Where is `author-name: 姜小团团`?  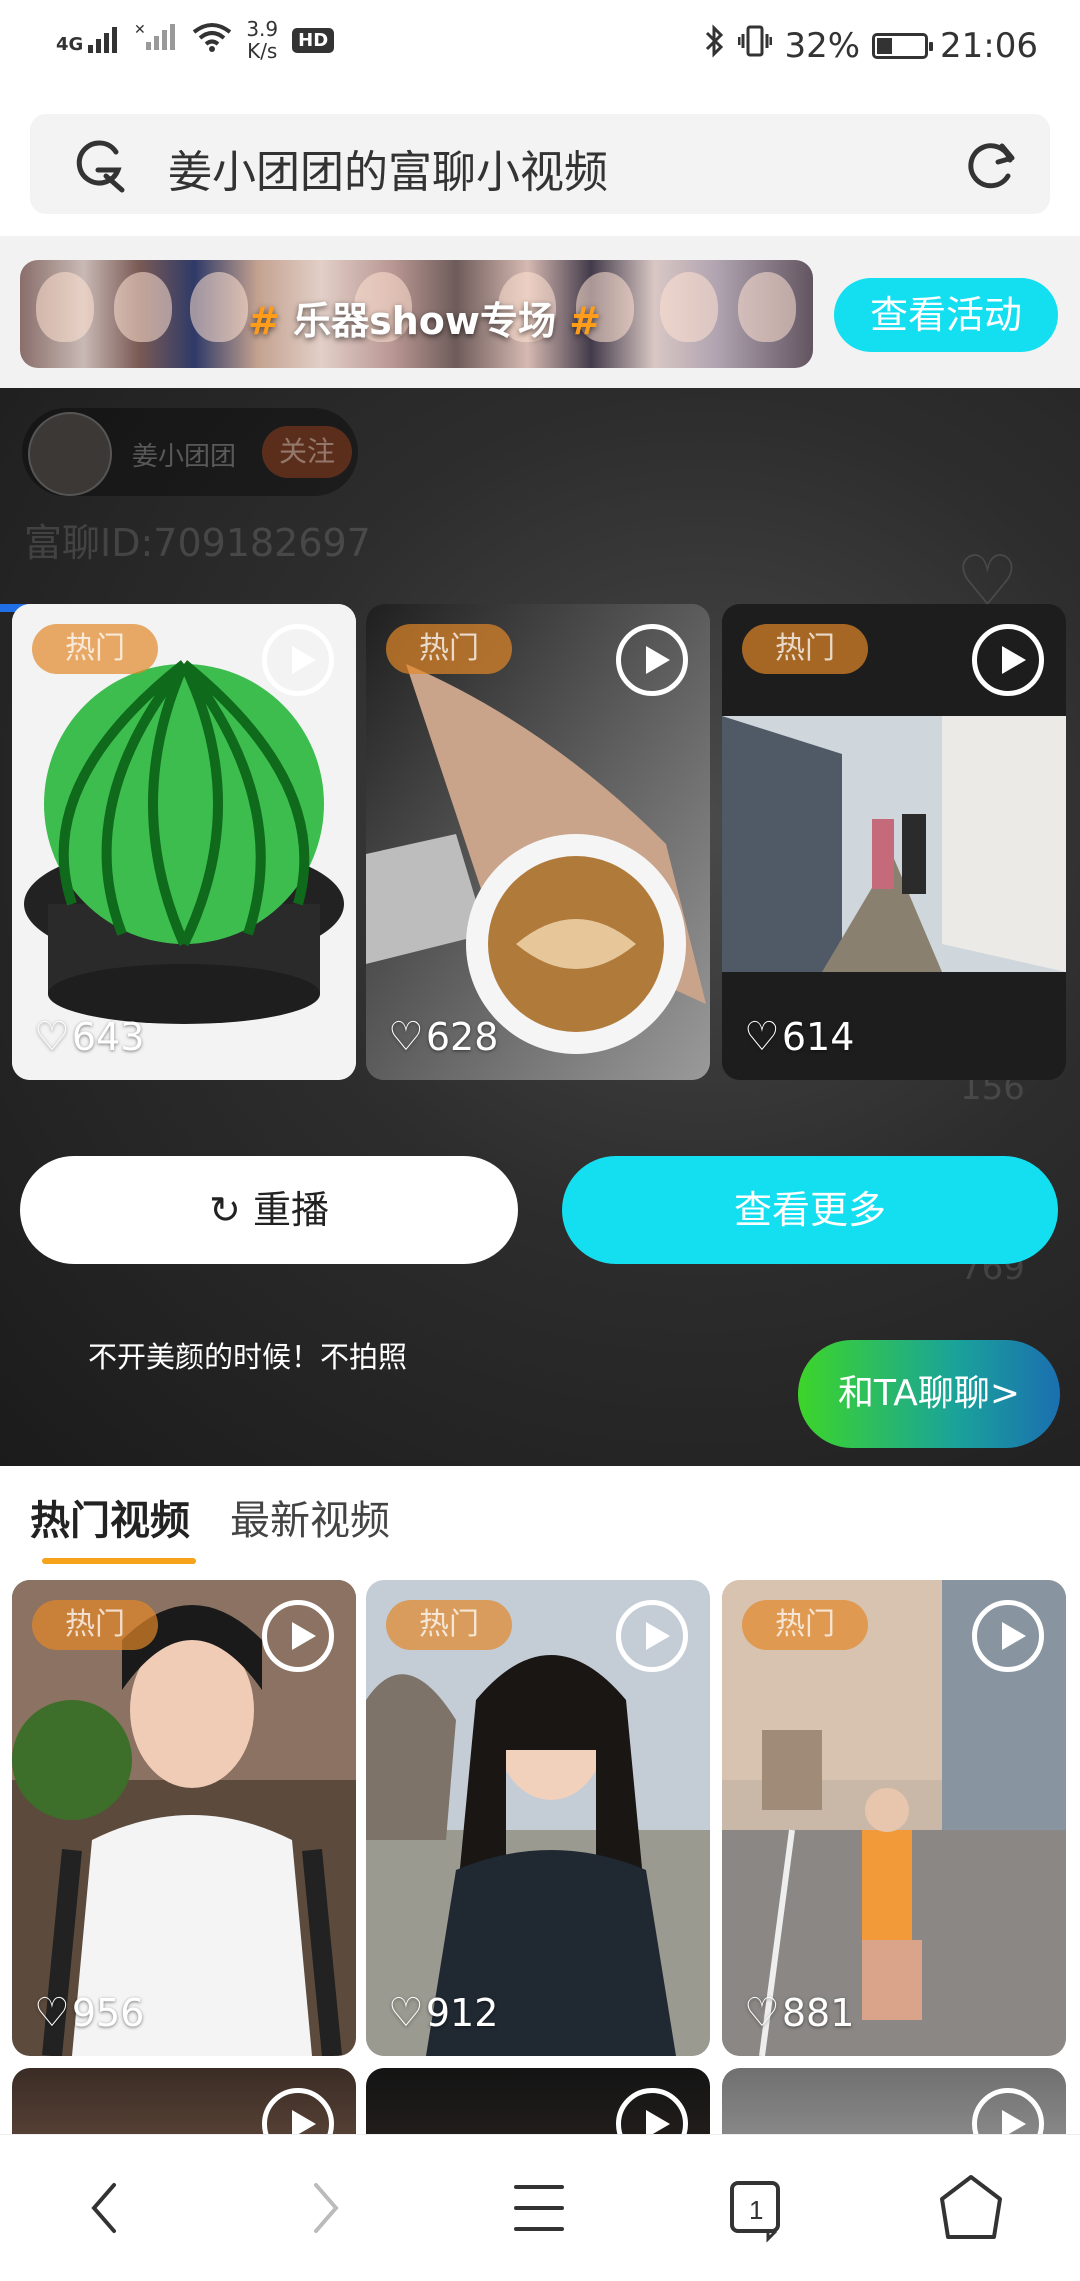 author-name: 姜小团团 is located at coordinates (184, 457).